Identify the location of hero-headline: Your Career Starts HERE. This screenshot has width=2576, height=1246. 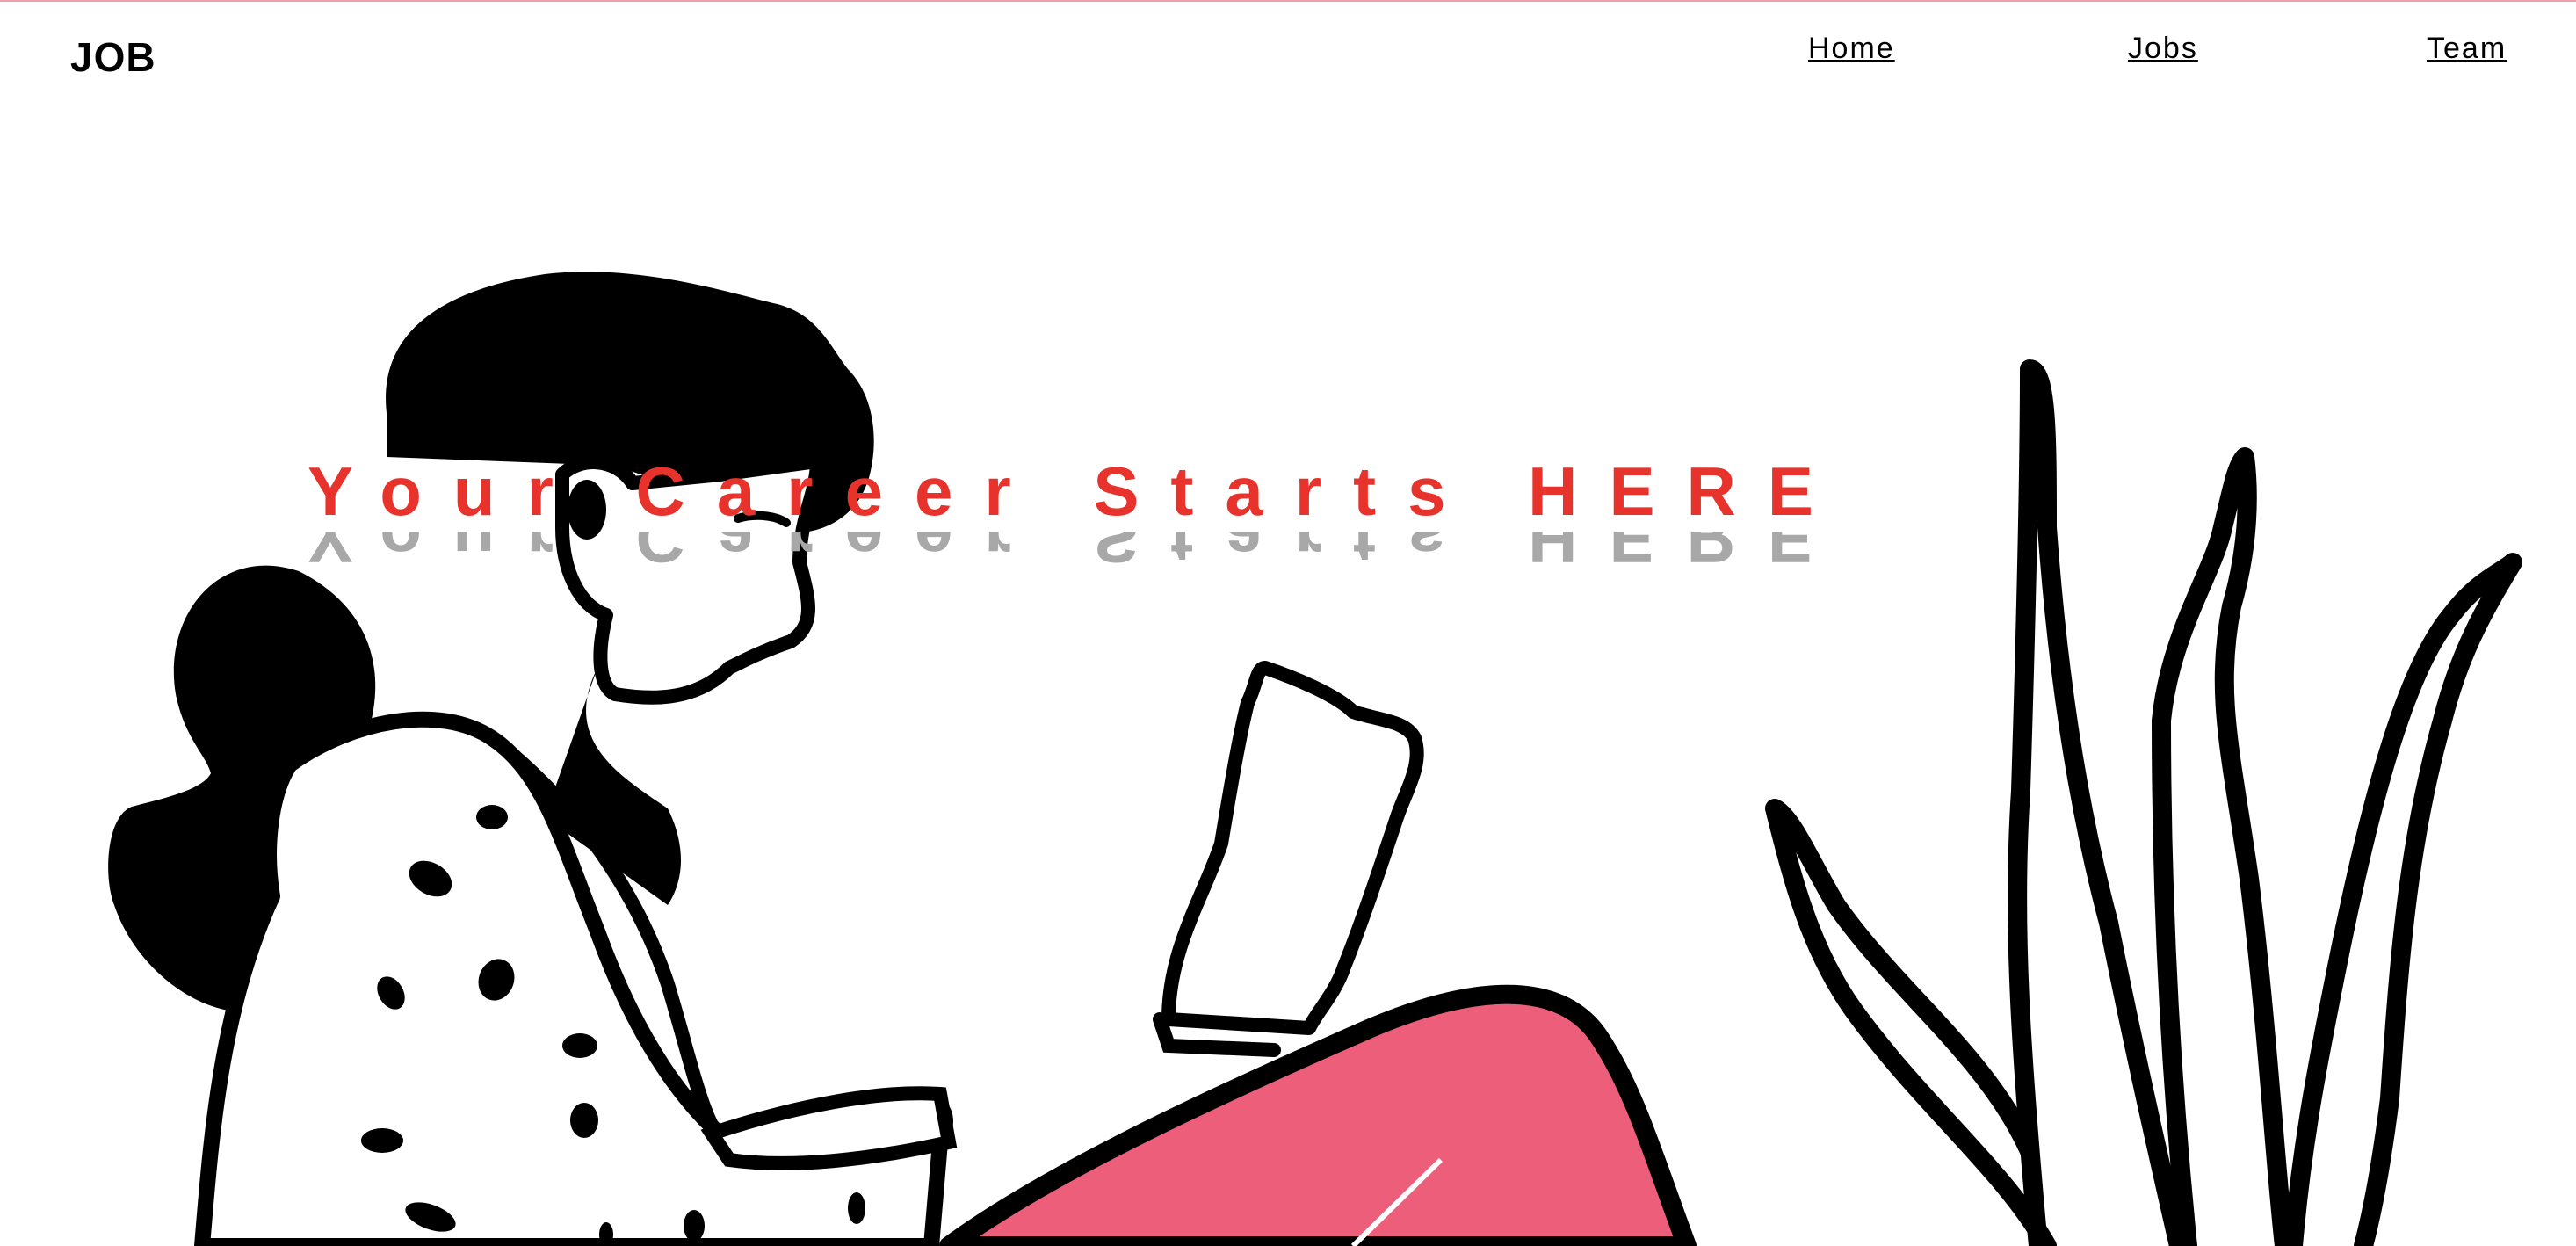
(1076, 491).